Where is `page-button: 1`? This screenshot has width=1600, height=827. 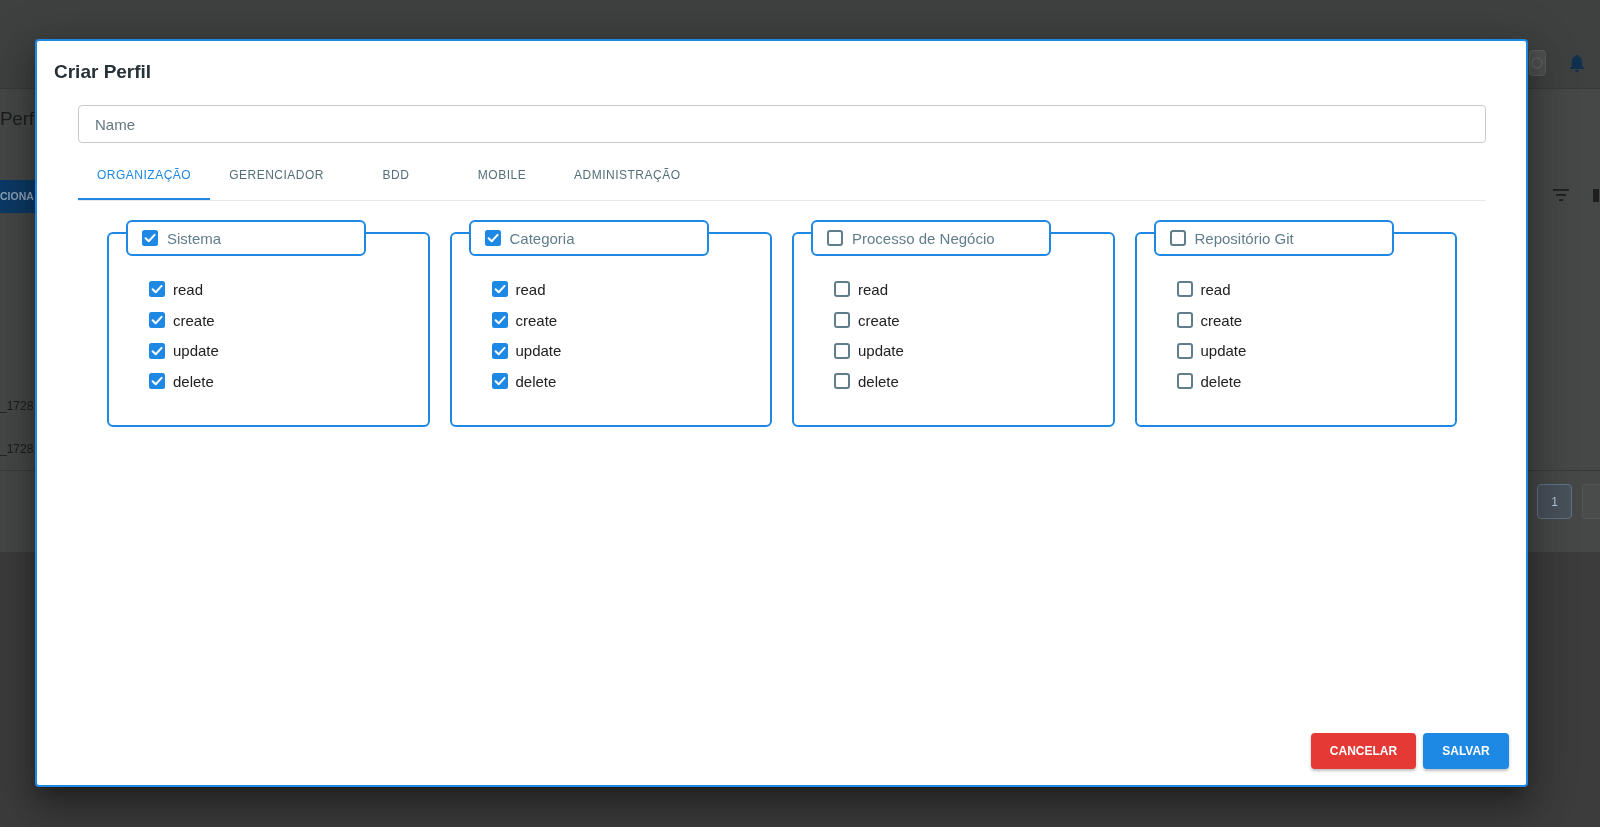 page-button: 1 is located at coordinates (1554, 501).